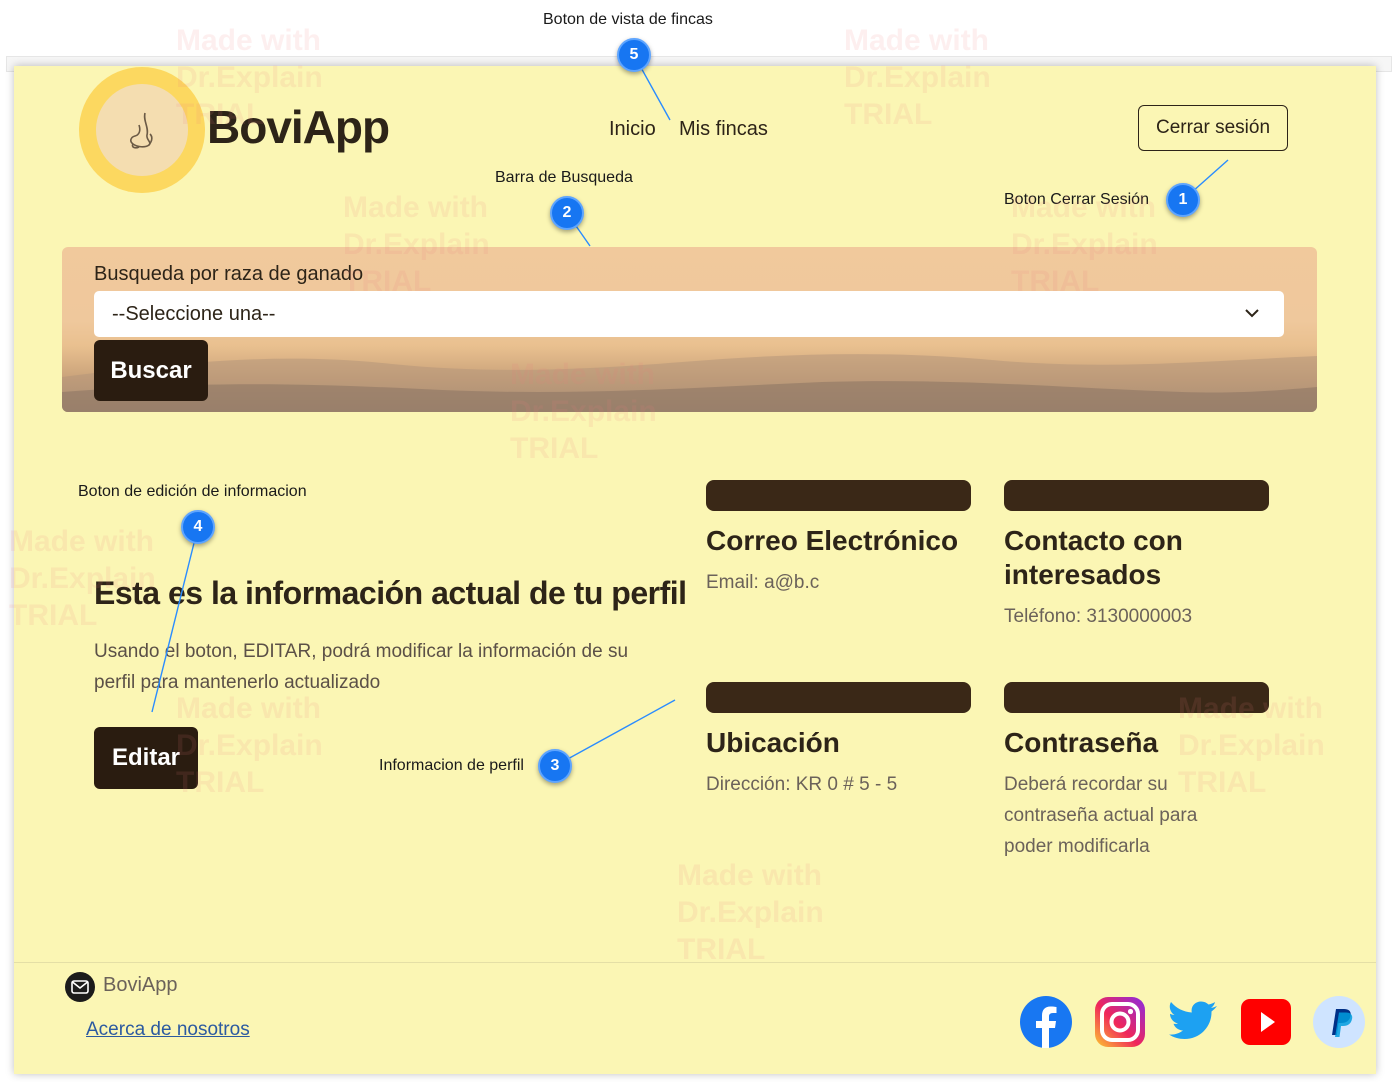 Image resolution: width=1396 pixels, height=1082 pixels. I want to click on callout-label-5: Boton de vista de fincas, so click(628, 19).